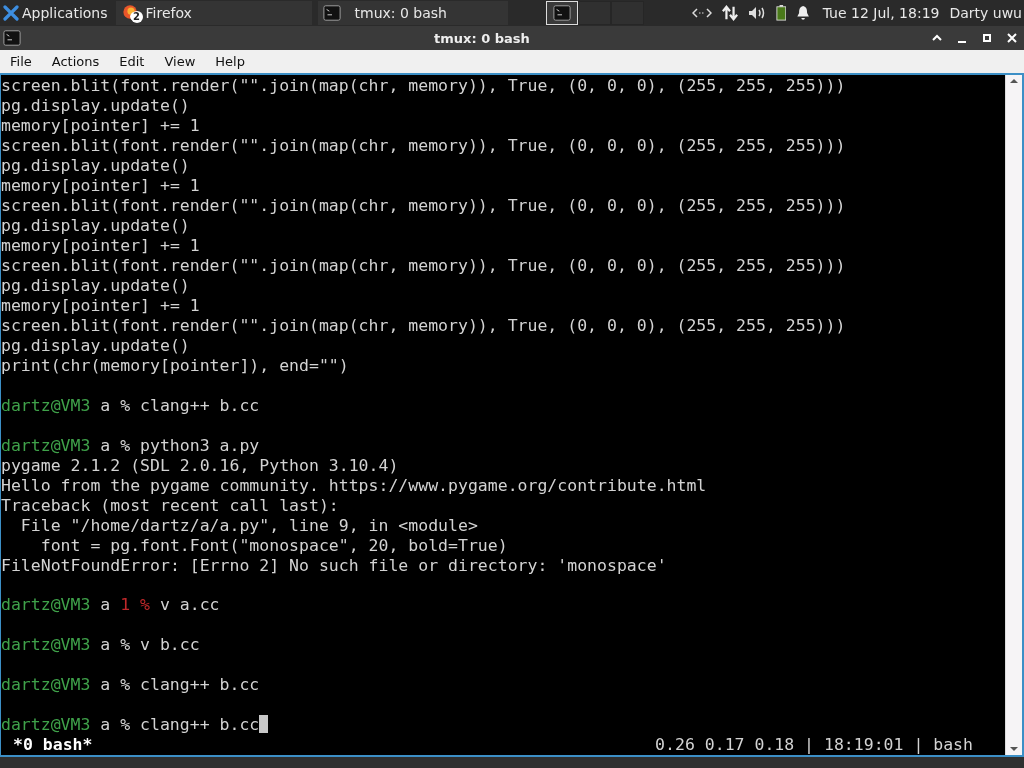  What do you see at coordinates (334, 565) in the screenshot?
I see `terminal-line: FileNotFoundError: [Errno 2] No such file or directory: 'monospace'` at bounding box center [334, 565].